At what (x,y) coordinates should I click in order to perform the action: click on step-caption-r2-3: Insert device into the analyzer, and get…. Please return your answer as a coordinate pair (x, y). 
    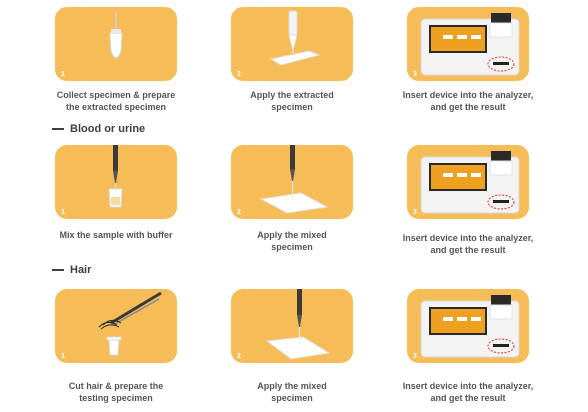
    Looking at the image, I should click on (468, 244).